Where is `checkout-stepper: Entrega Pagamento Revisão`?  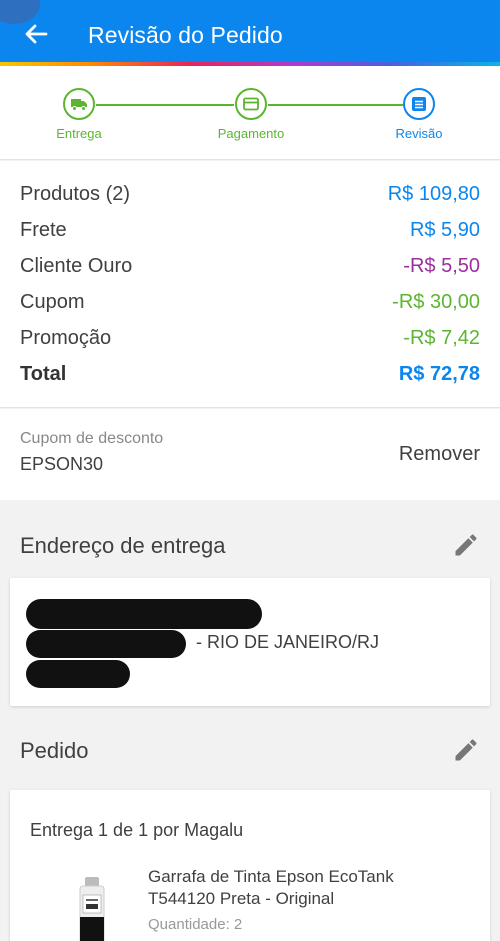 checkout-stepper: Entrega Pagamento Revisão is located at coordinates (250, 113).